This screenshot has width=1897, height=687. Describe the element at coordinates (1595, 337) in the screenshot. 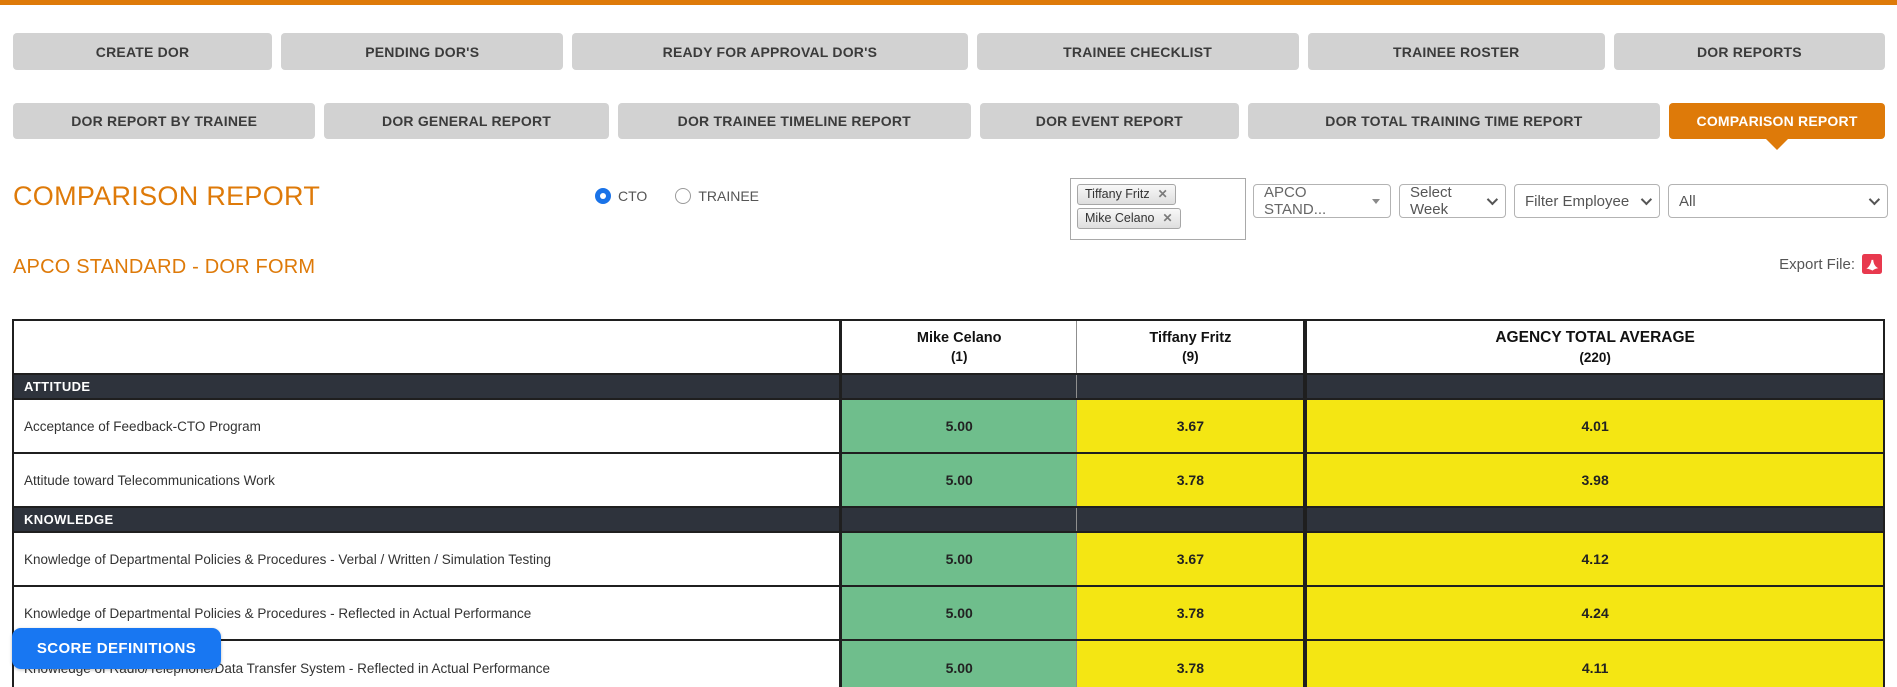

I see `column-name: AGENCY TOTAL AVERAGE` at that location.